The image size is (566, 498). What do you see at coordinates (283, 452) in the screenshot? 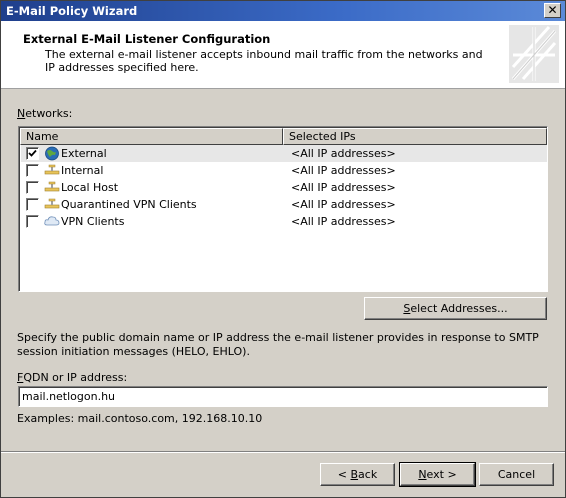
I see `footer-separator` at bounding box center [283, 452].